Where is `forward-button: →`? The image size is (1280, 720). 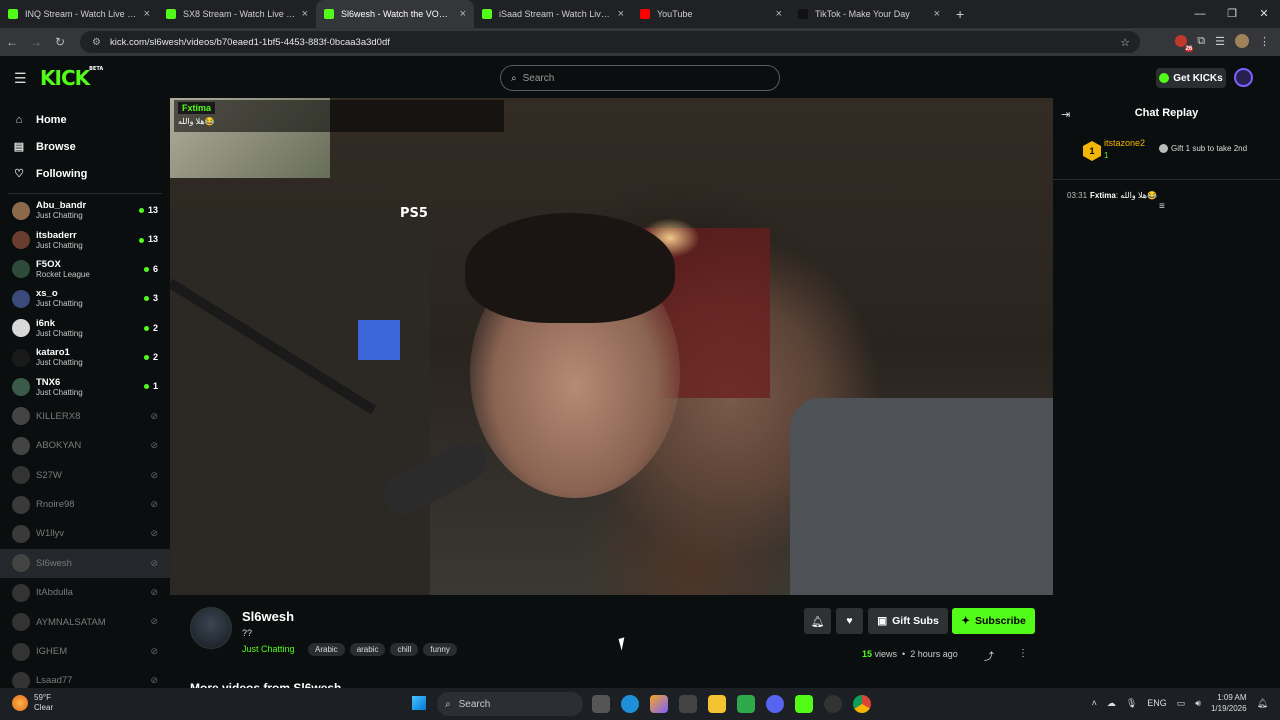
forward-button: → is located at coordinates (36, 42).